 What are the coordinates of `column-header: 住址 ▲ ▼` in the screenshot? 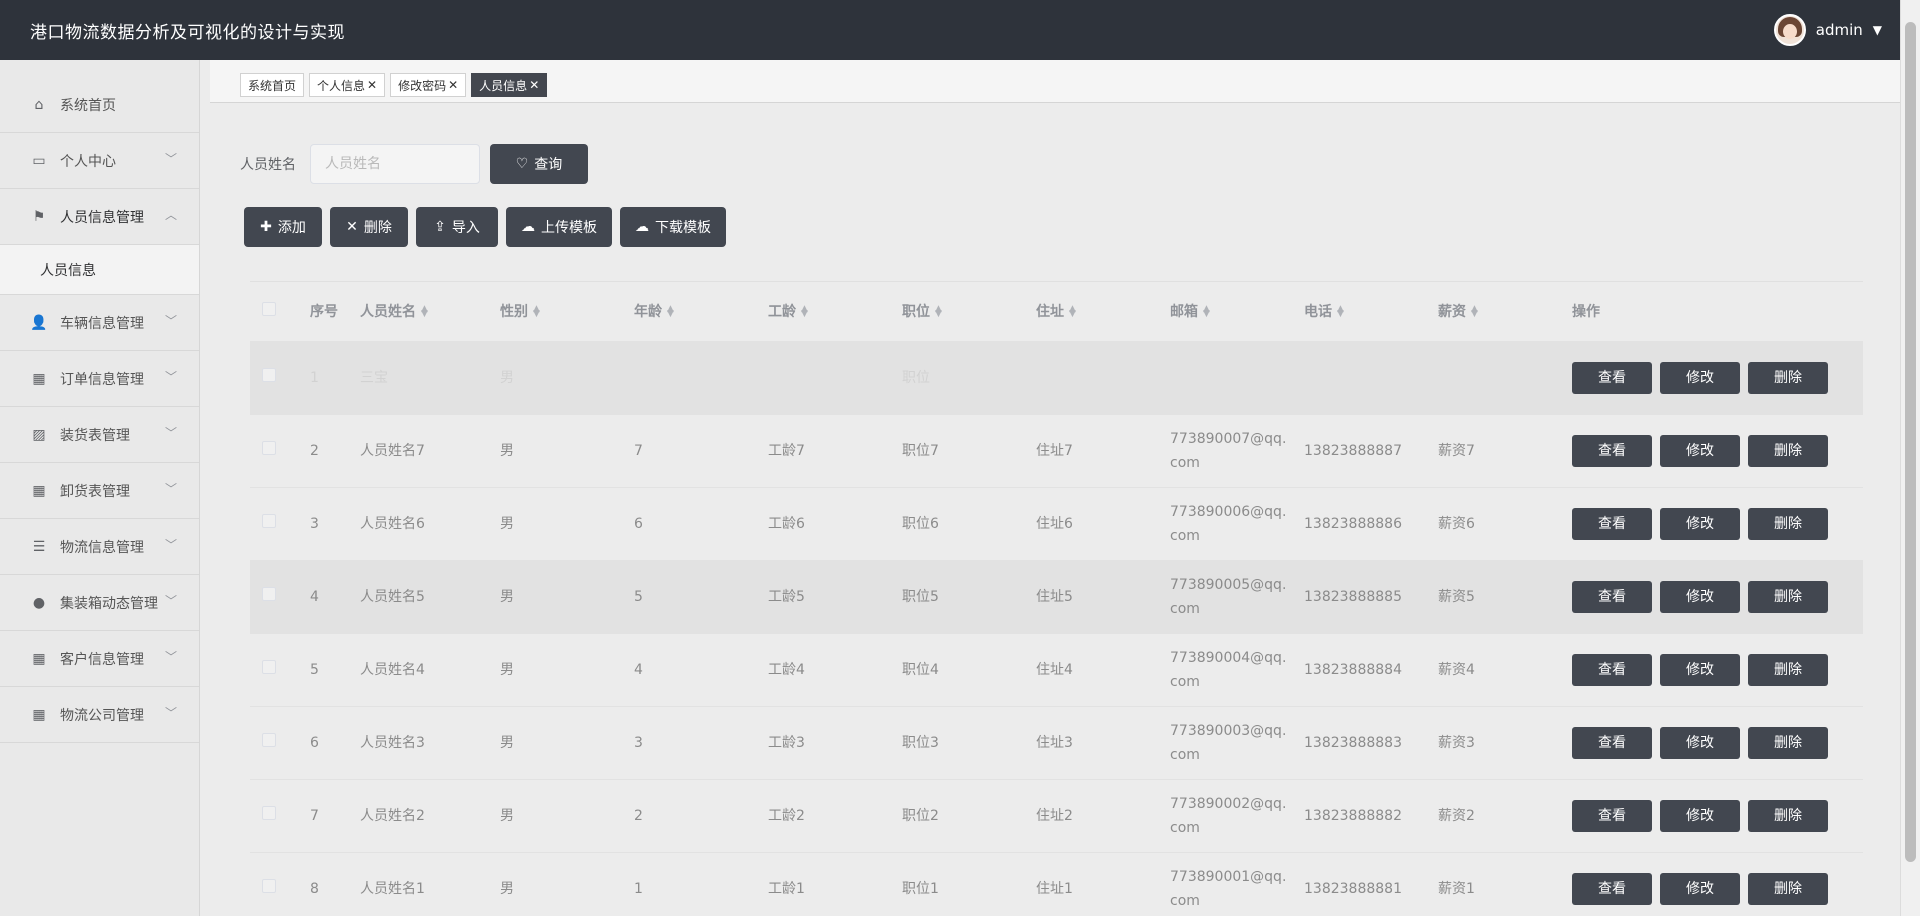 It's located at (1103, 312).